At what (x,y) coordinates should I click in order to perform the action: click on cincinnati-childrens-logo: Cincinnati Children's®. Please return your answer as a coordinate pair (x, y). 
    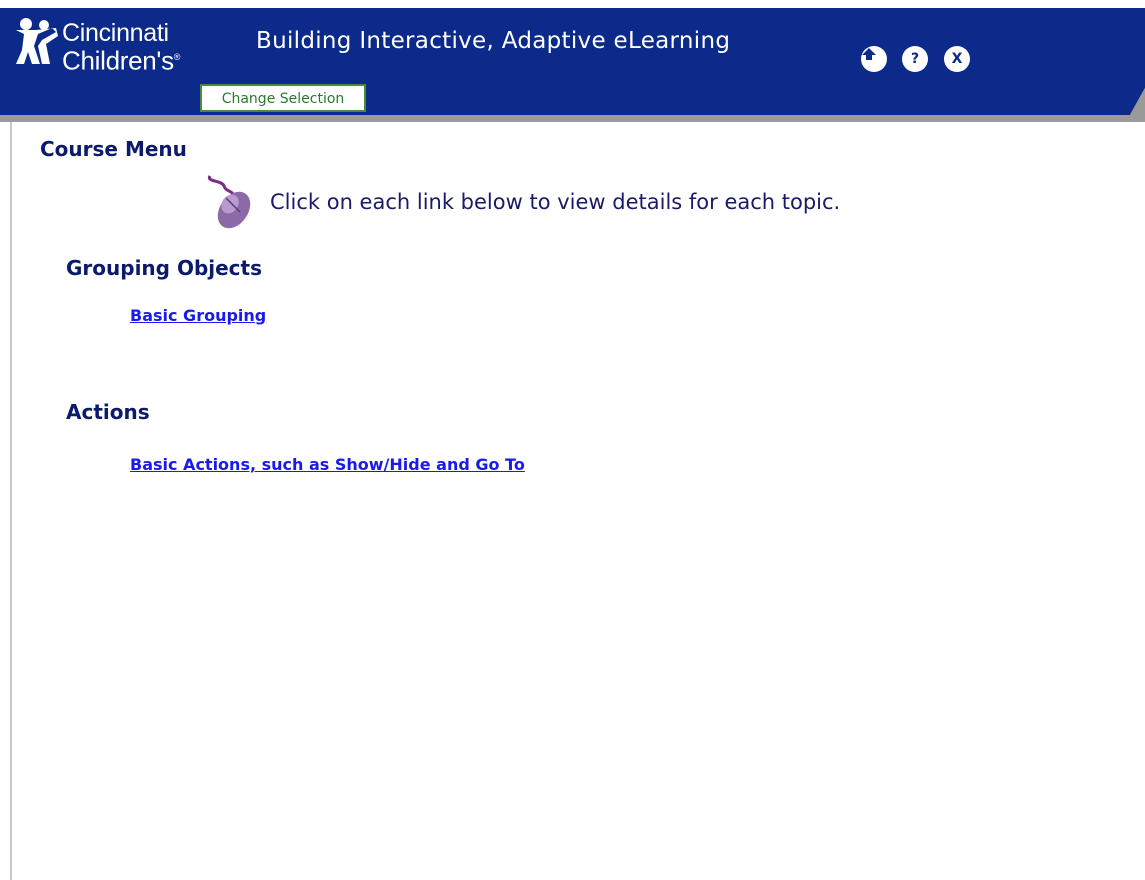
    Looking at the image, I should click on (113, 46).